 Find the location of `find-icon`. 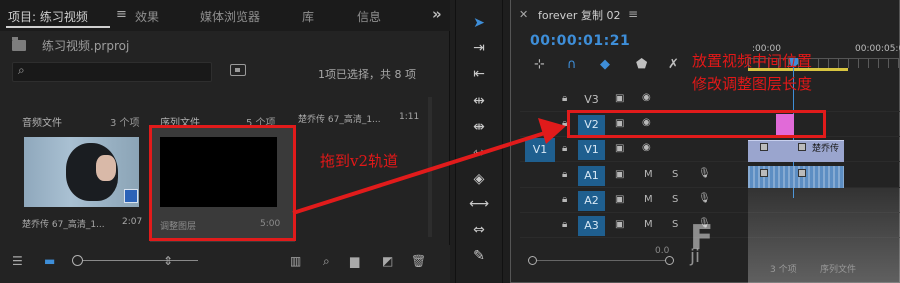

find-icon is located at coordinates (238, 70).